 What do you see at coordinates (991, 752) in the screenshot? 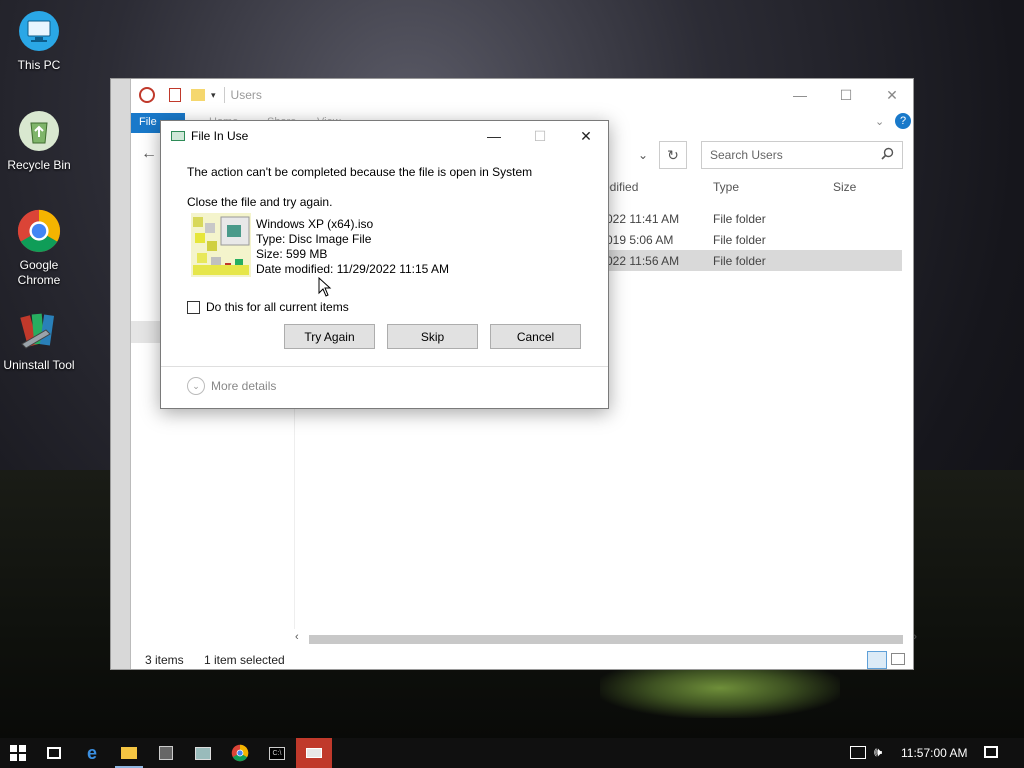
I see `notifications-icon` at bounding box center [991, 752].